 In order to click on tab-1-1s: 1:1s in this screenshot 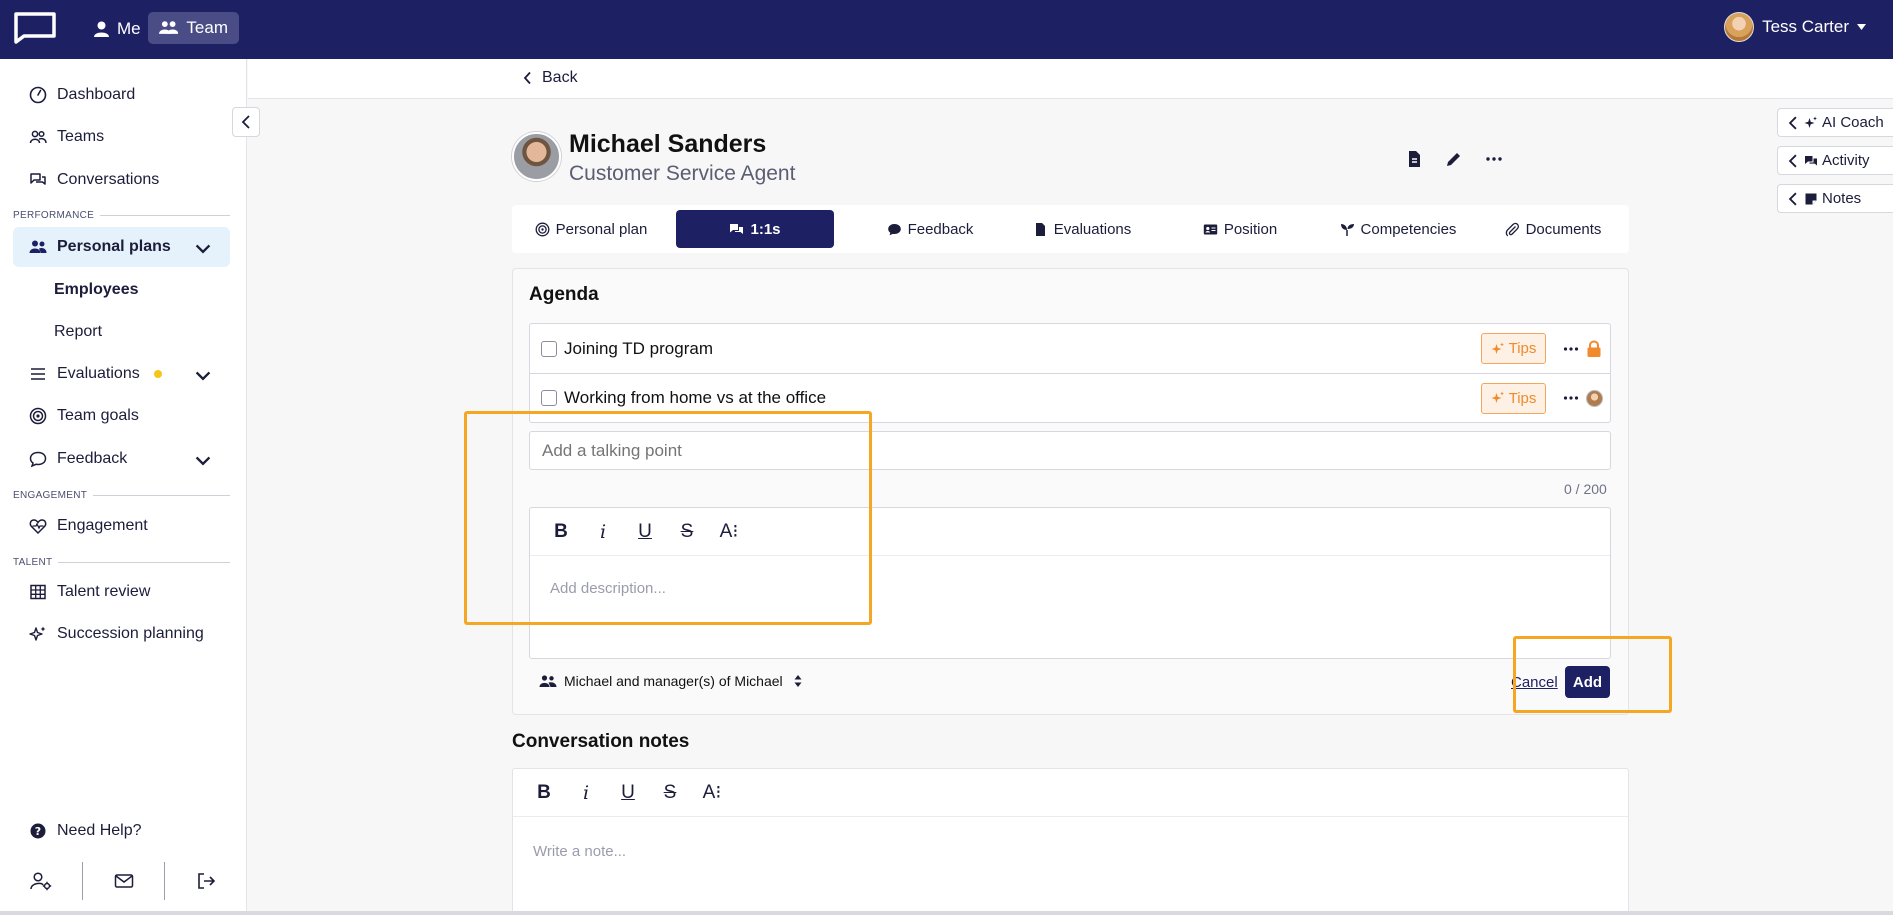, I will do `click(755, 229)`.